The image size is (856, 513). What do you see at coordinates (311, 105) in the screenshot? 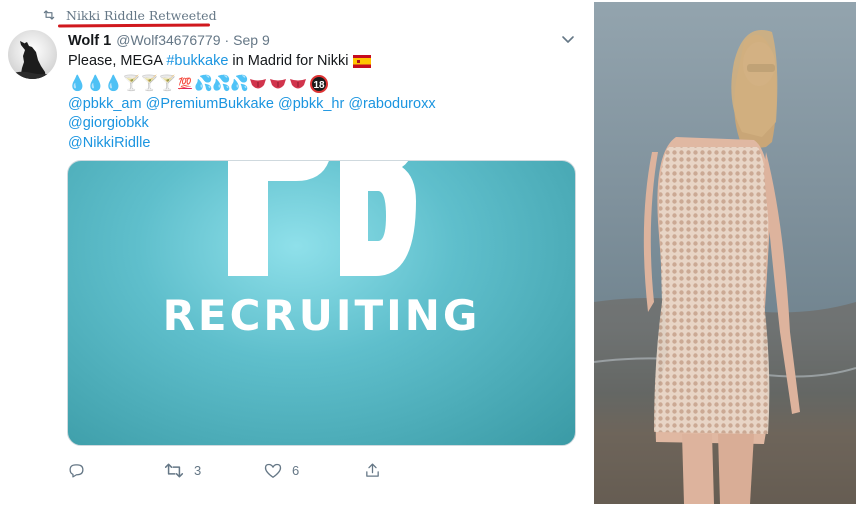
I see `mention-link: @pbkk_hr` at bounding box center [311, 105].